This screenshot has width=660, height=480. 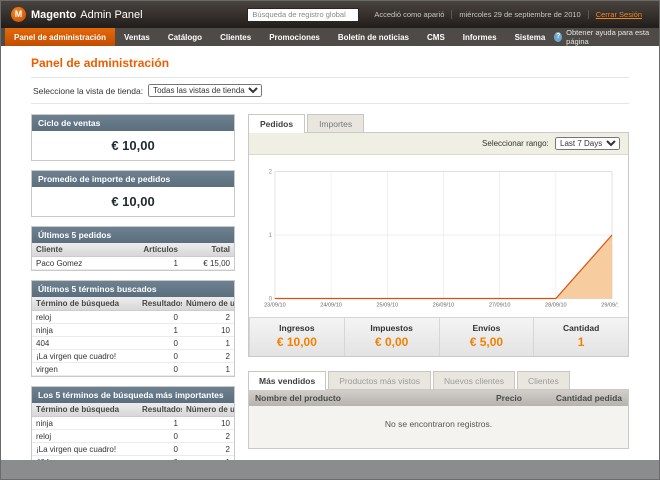 I want to click on nav-item-label: CMS, so click(x=436, y=37).